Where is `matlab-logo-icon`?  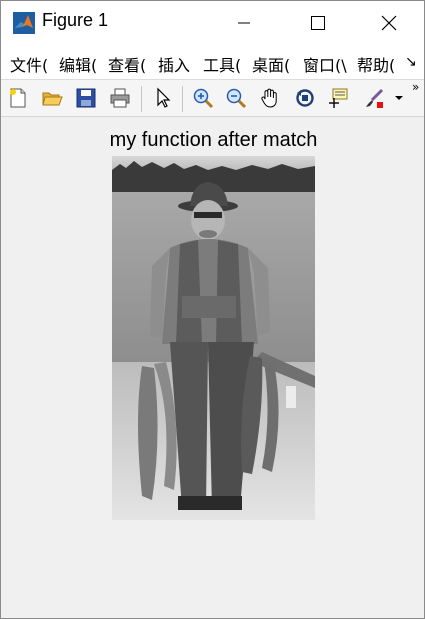 matlab-logo-icon is located at coordinates (24, 23).